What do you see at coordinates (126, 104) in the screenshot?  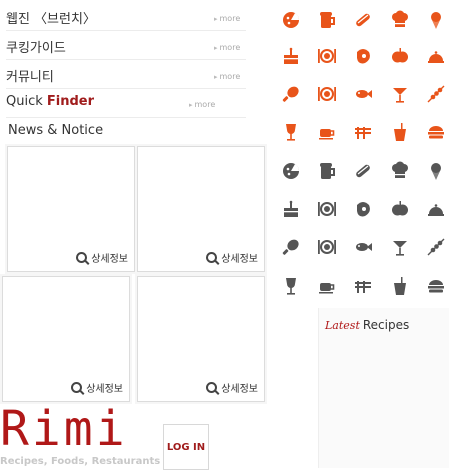 I see `menu-item-quick-finder: Quick Finder more` at bounding box center [126, 104].